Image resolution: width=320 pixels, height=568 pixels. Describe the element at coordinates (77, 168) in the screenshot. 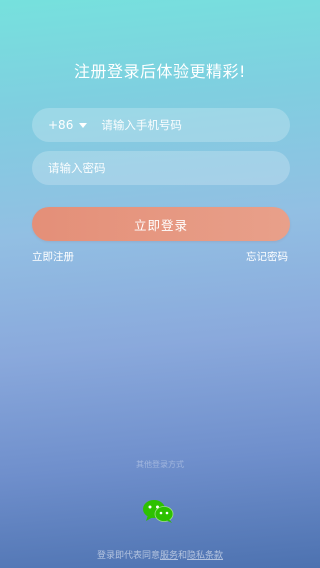

I see `password-input-placeholder: 请输入密码` at that location.